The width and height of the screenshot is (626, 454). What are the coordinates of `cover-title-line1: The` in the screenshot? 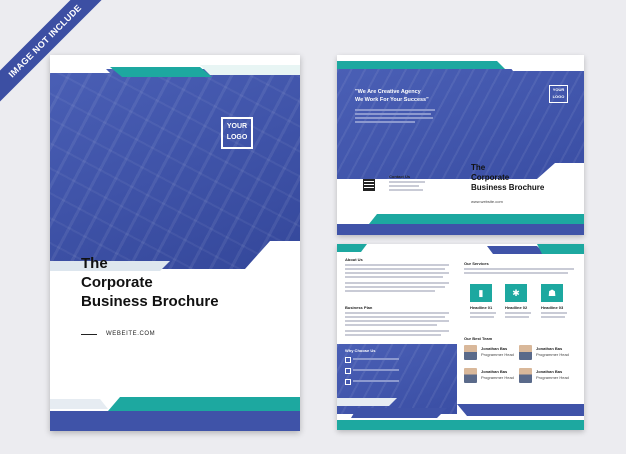 It's located at (94, 263).